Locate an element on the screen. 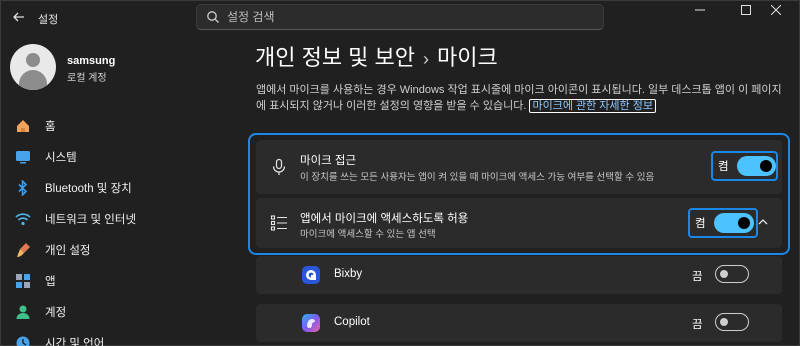 This screenshot has width=800, height=346. wifi-icon is located at coordinates (23, 219).